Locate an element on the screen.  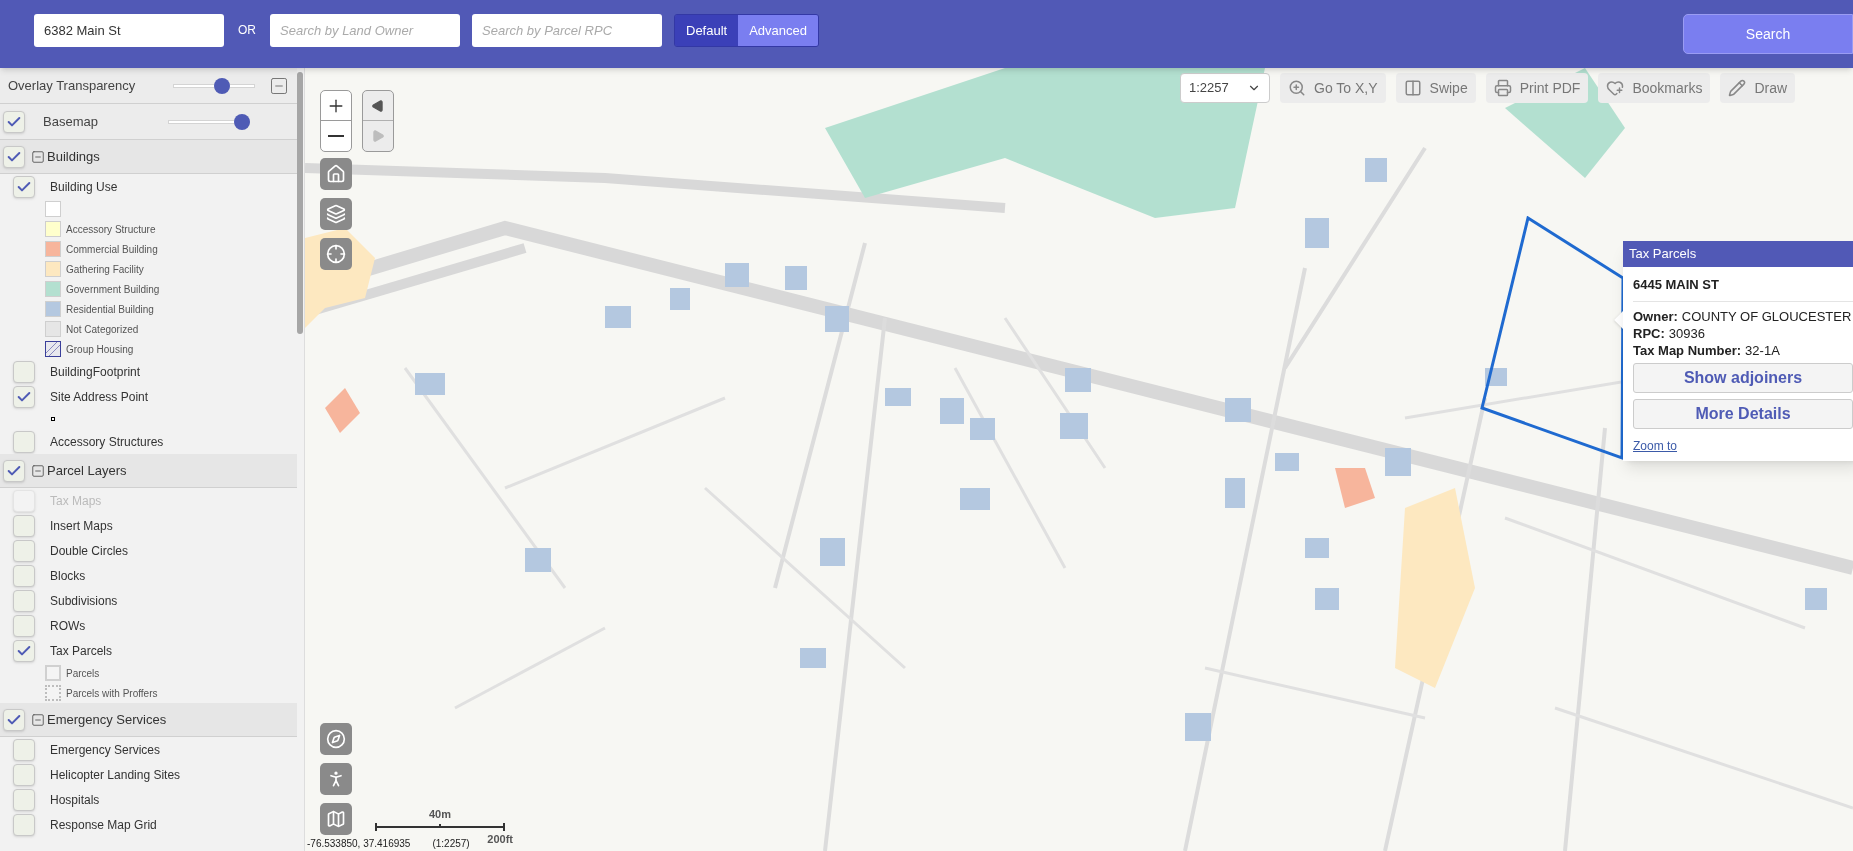
field-value: 30936 is located at coordinates (1686, 333).